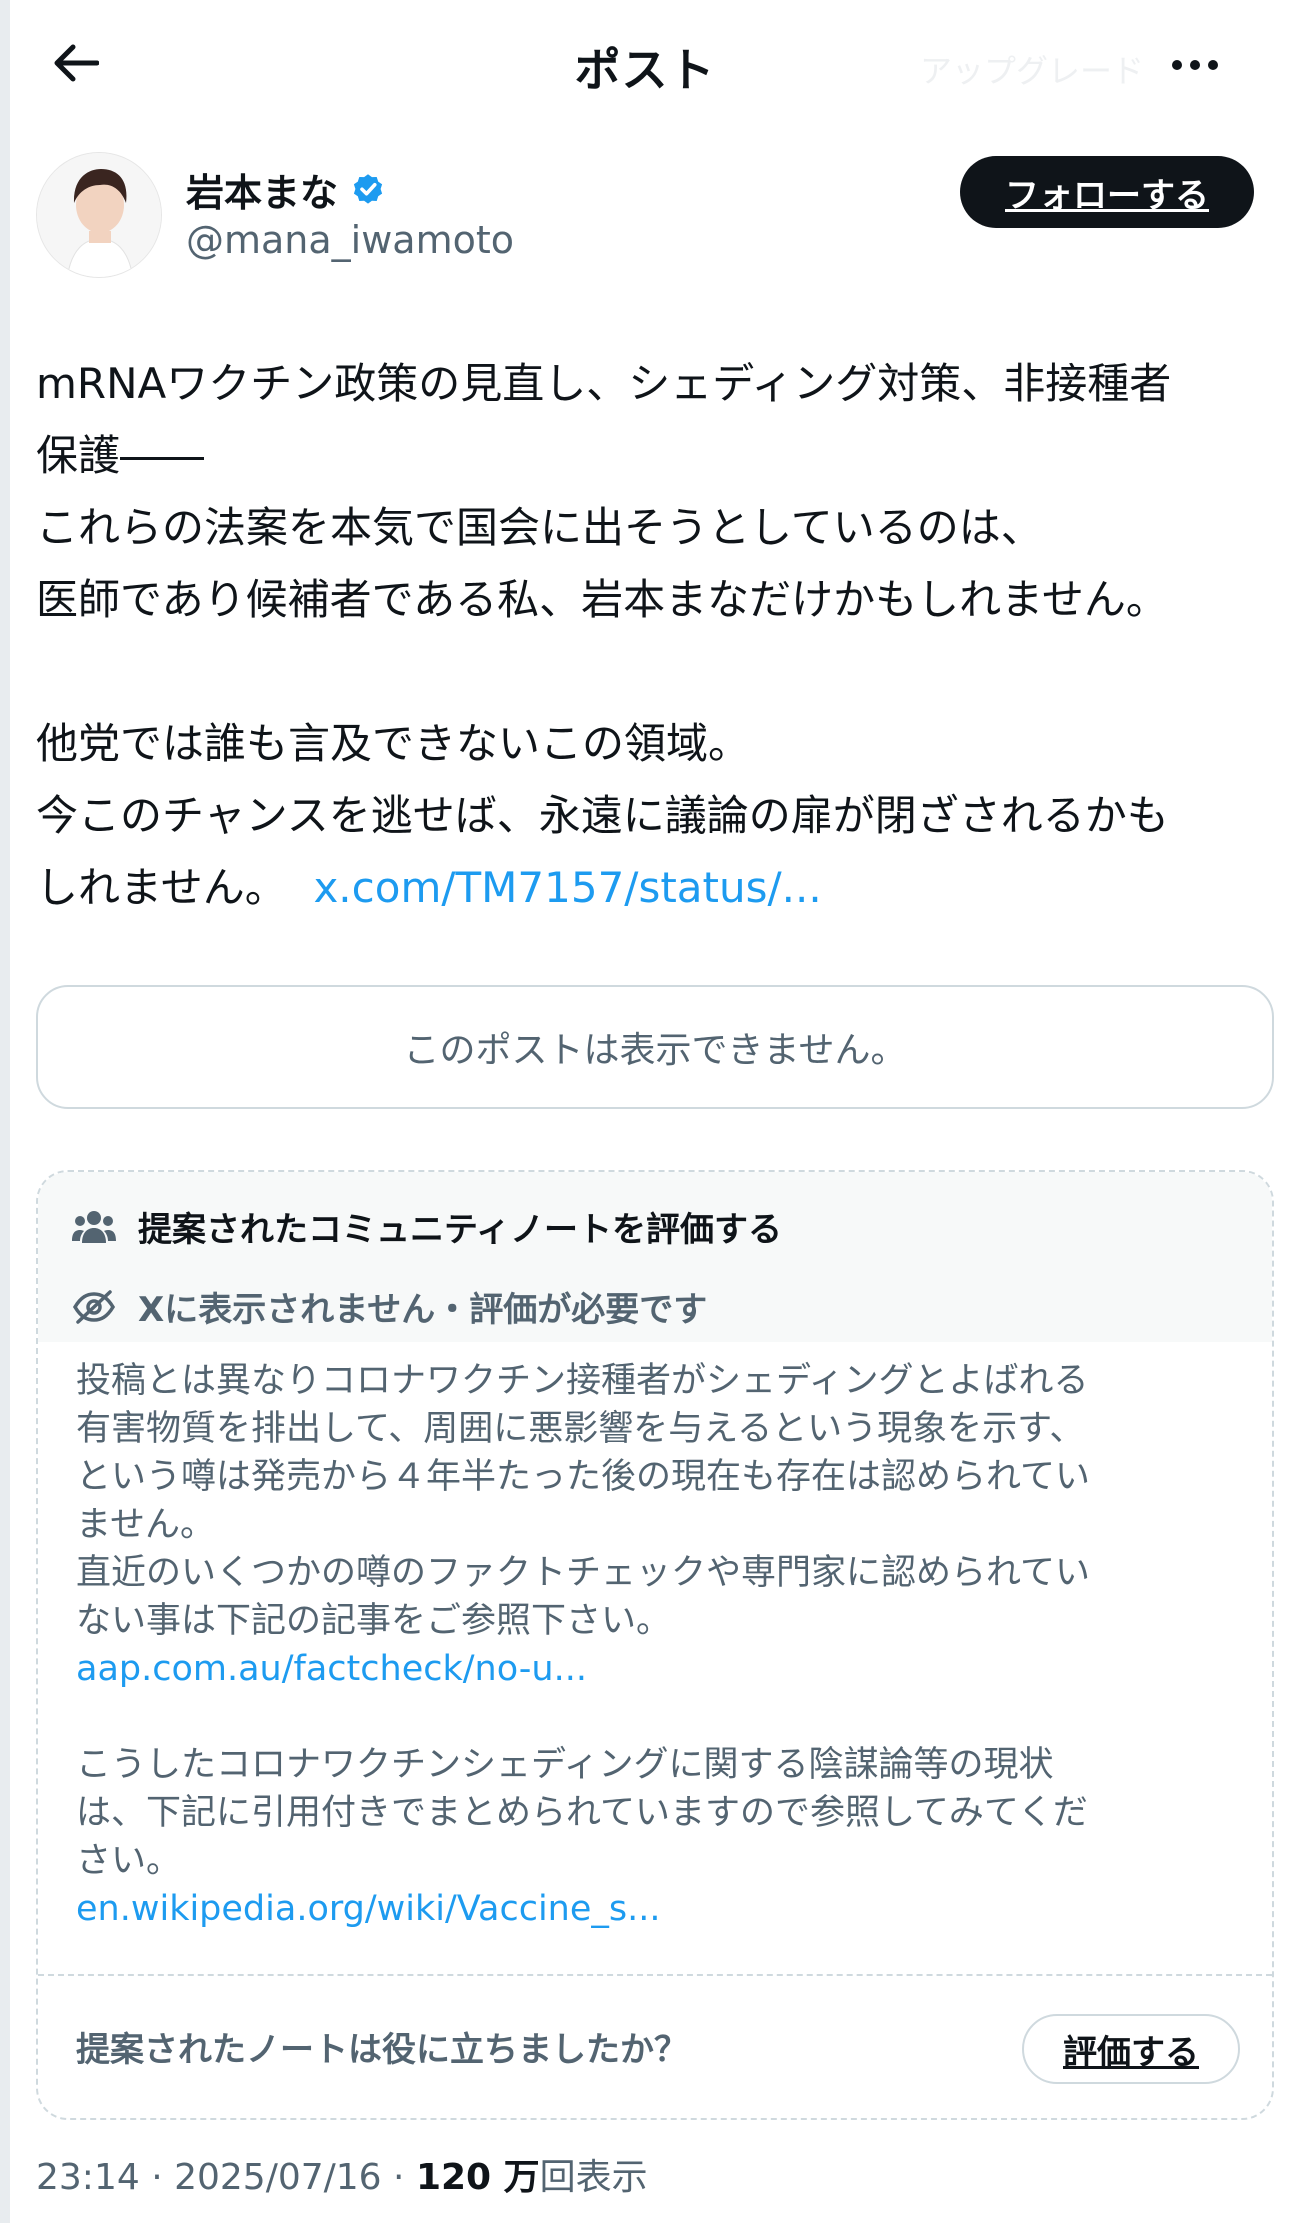  What do you see at coordinates (5, 1111) in the screenshot?
I see `background-edge` at bounding box center [5, 1111].